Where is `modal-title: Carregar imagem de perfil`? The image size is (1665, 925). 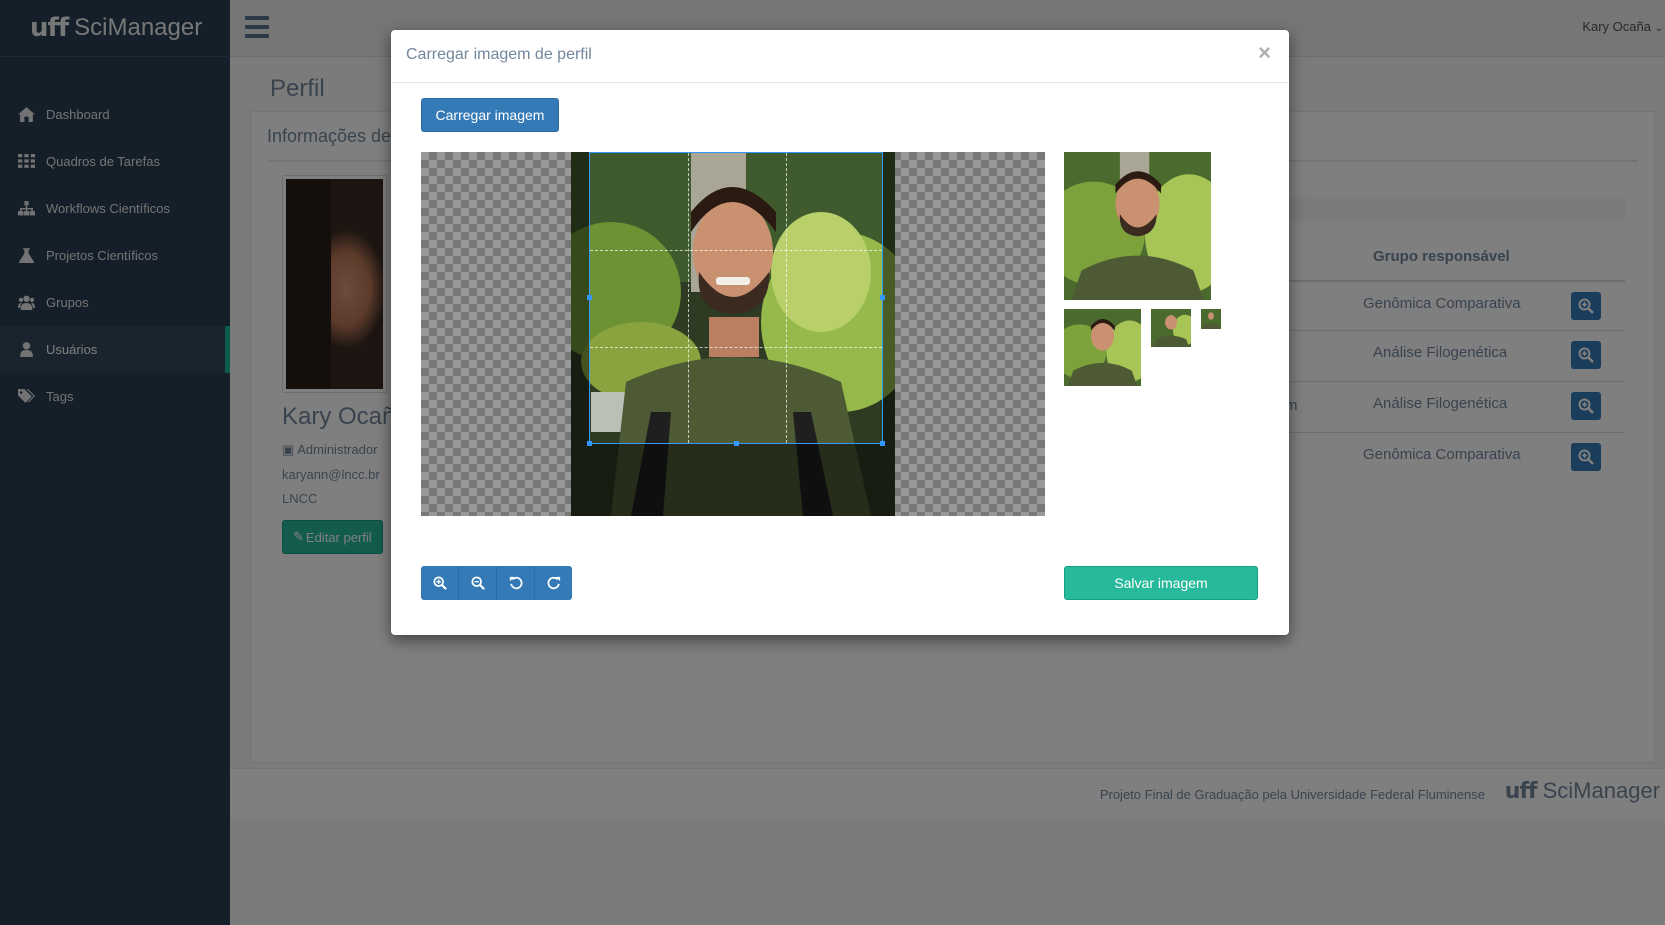 modal-title: Carregar imagem de perfil is located at coordinates (499, 54).